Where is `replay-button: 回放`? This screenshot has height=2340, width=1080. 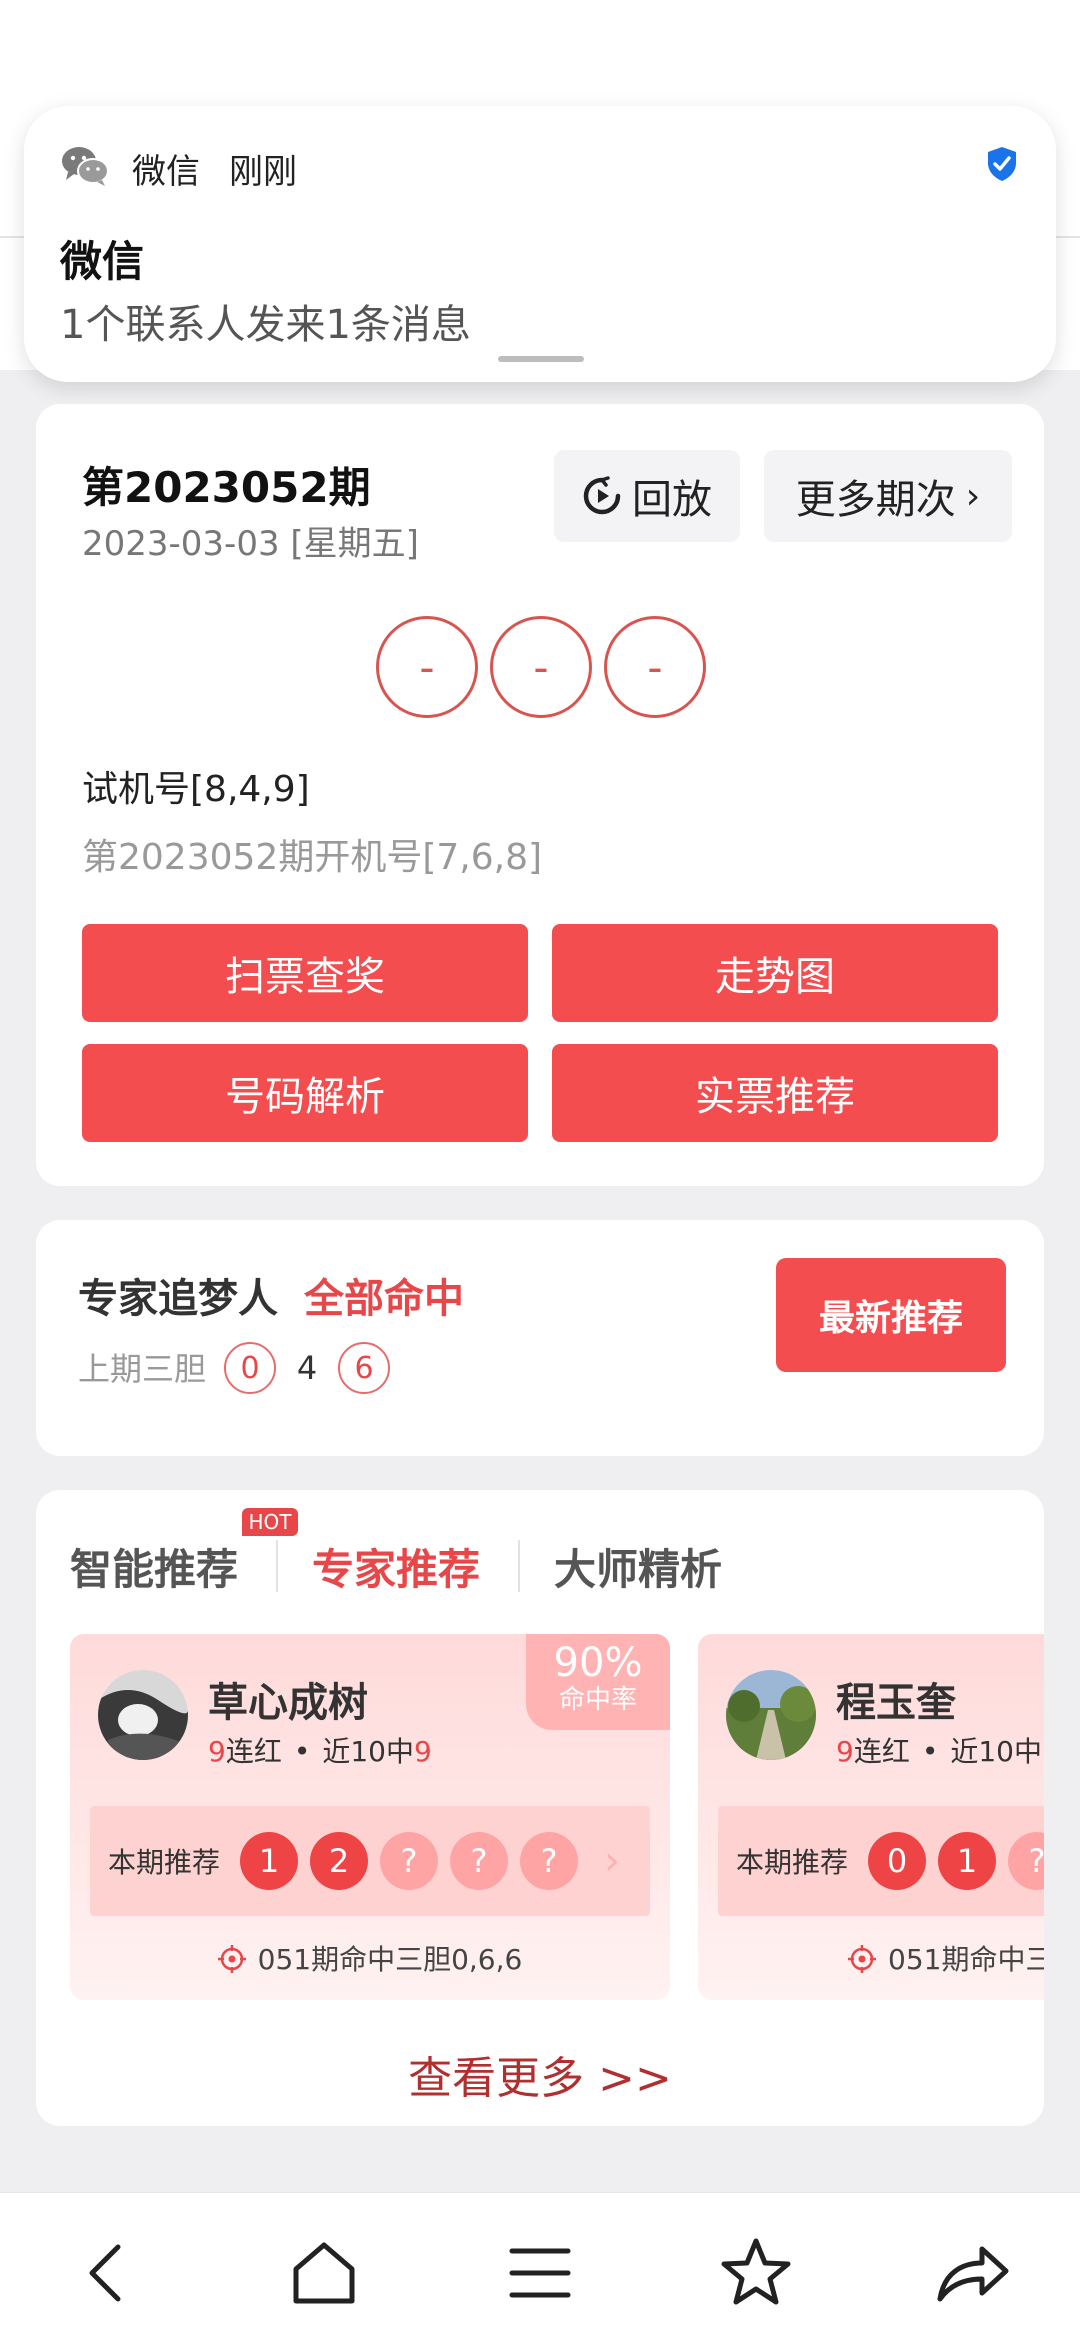
replay-button: 回放 is located at coordinates (647, 496).